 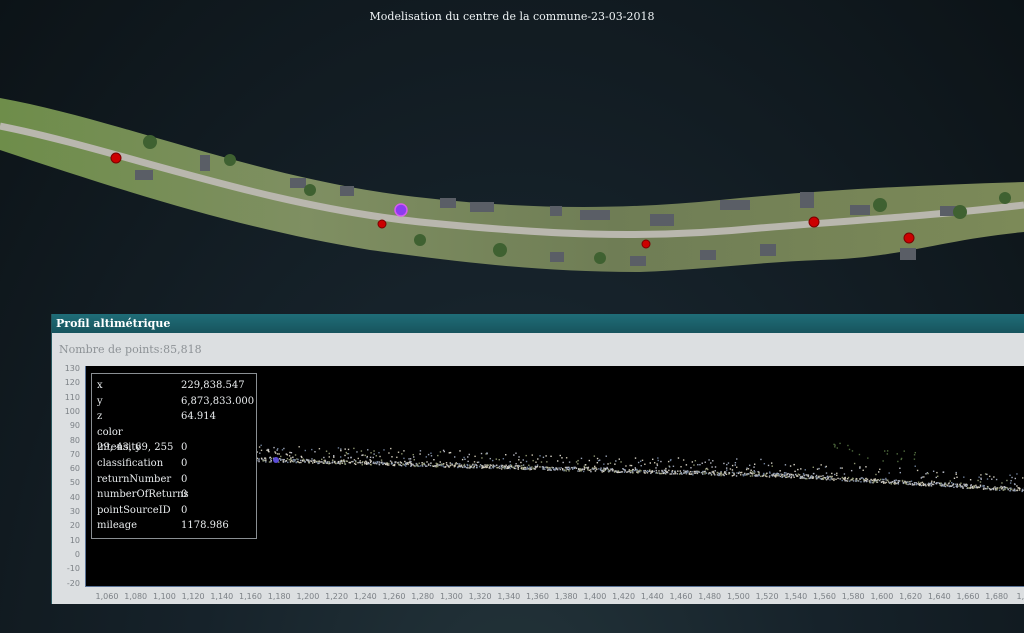 I want to click on point-info-row: x 229,838.547, so click(x=171, y=385).